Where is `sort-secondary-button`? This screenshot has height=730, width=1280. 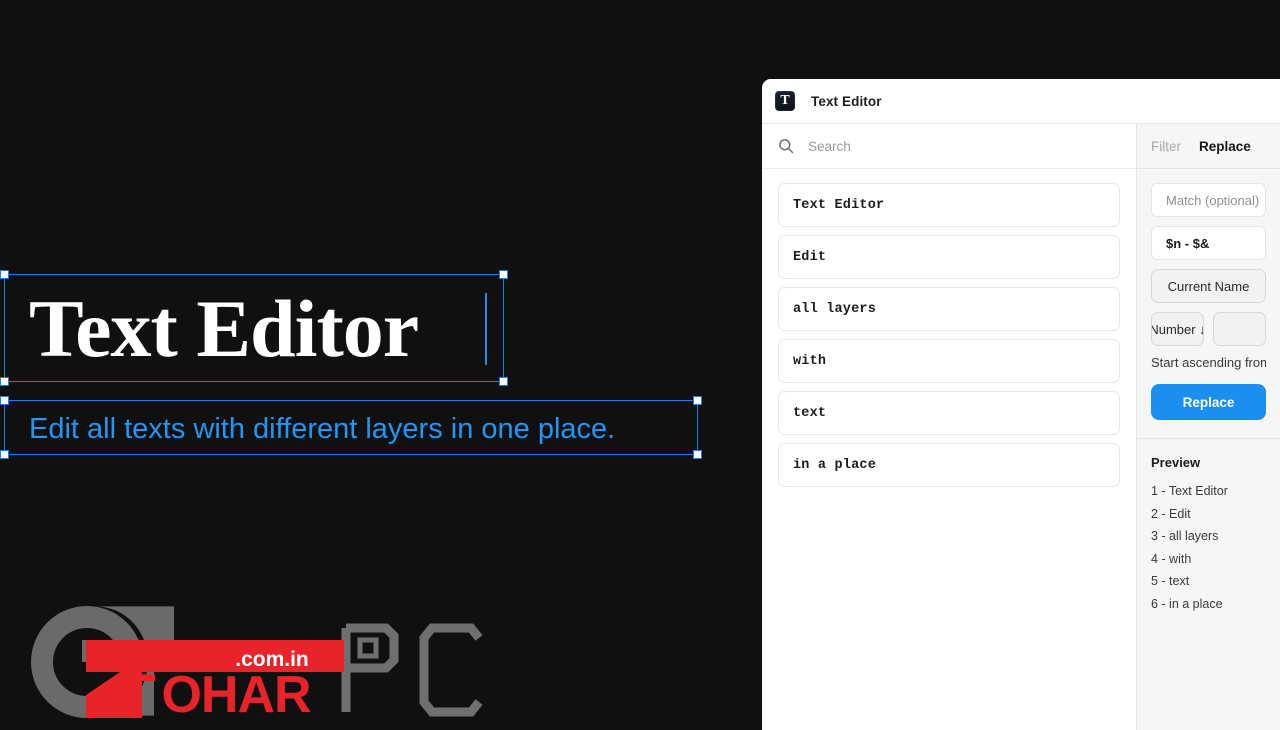 sort-secondary-button is located at coordinates (1239, 329).